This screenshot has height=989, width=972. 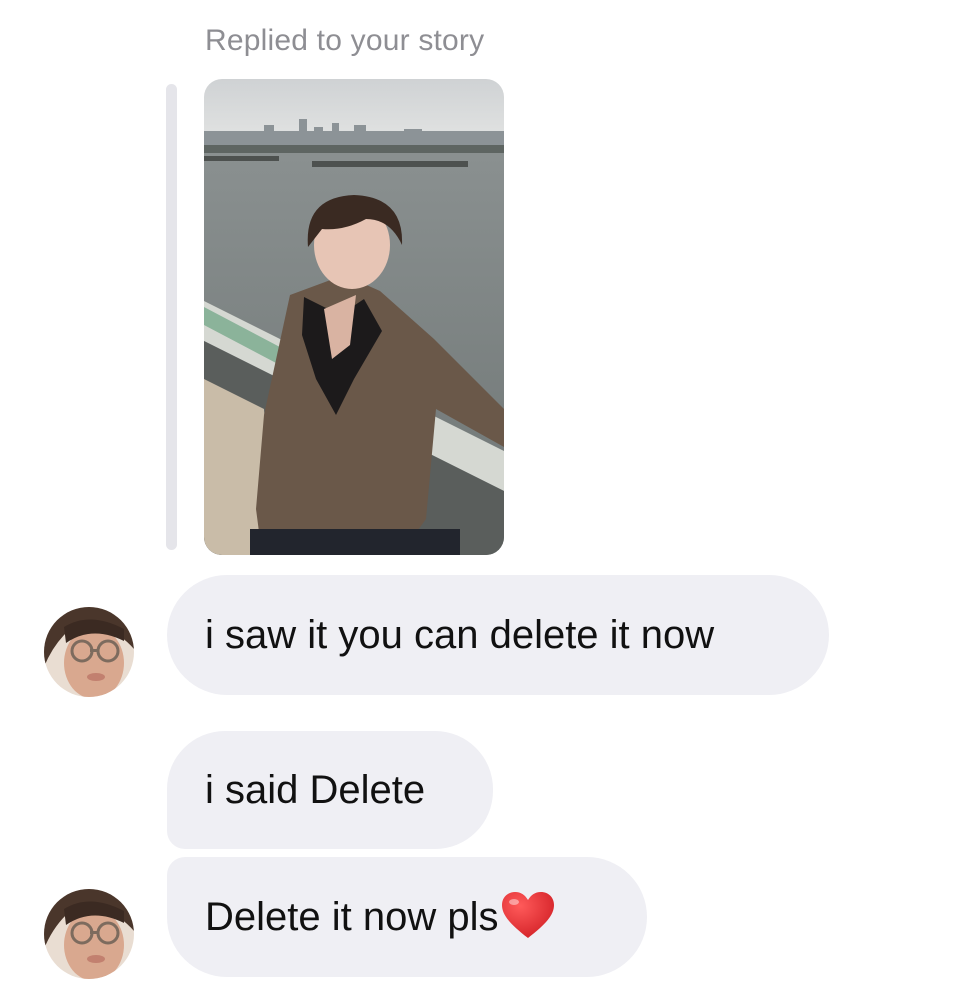 I want to click on message-bubble: i saw it you can delete it now, so click(x=498, y=635).